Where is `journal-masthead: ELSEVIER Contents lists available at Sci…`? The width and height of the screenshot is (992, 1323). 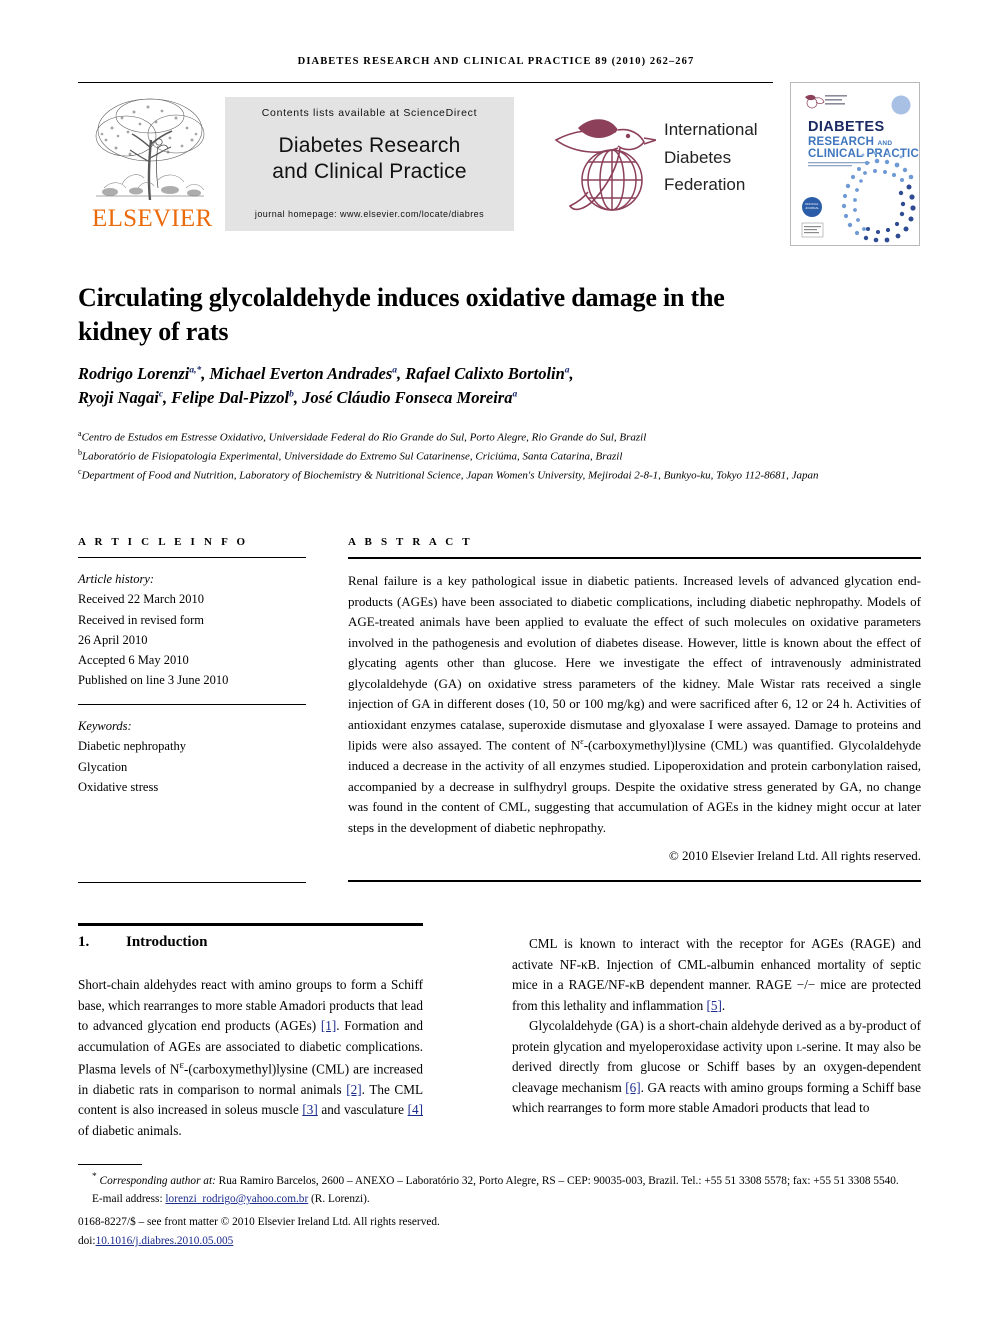
journal-masthead: ELSEVIER Contents lists available at Sci… is located at coordinates (499, 164).